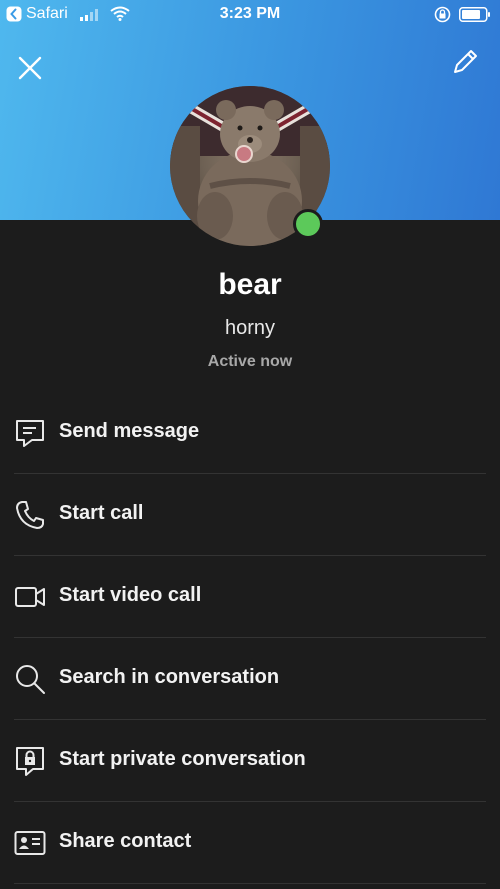 The width and height of the screenshot is (500, 889). I want to click on start-call-button: Start call, so click(250, 515).